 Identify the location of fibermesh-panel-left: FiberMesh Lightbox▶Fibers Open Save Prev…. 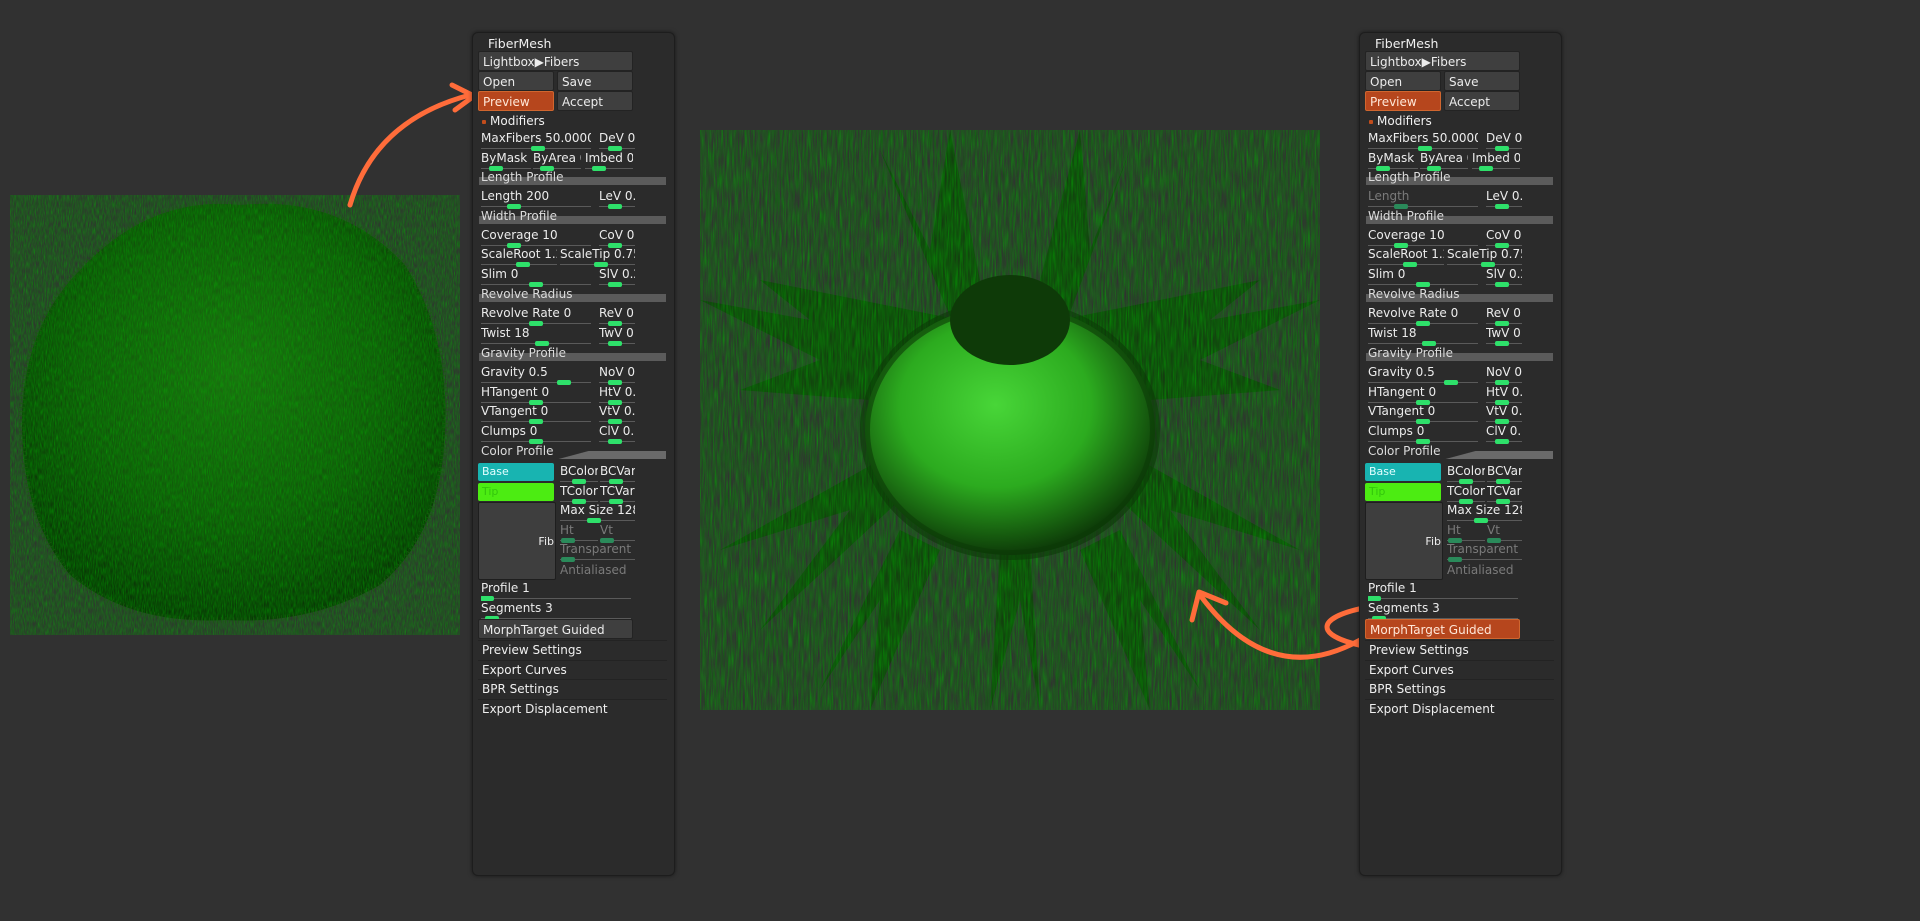
(573, 454).